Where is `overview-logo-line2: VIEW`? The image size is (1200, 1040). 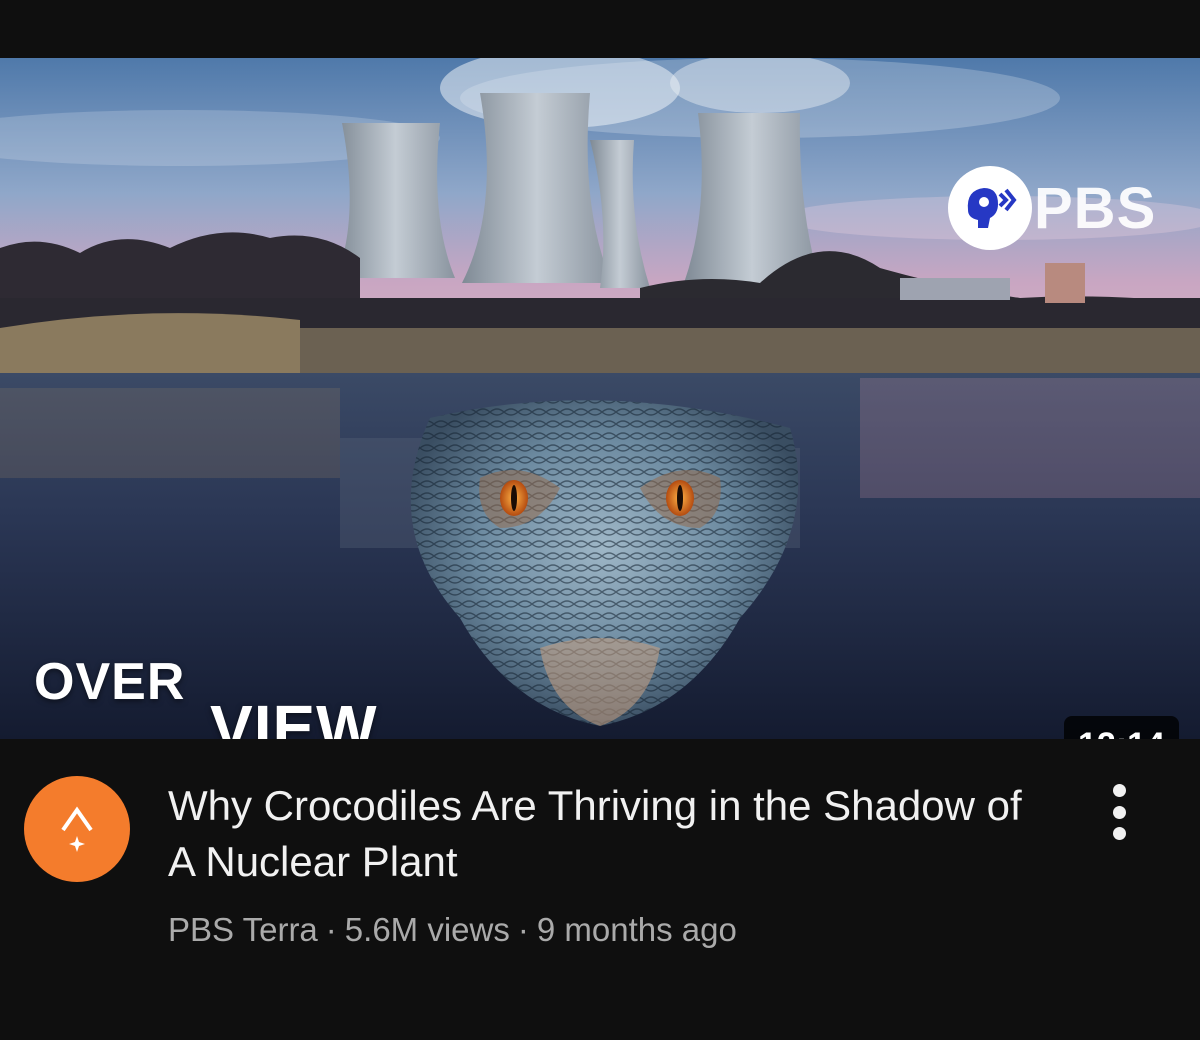
overview-logo-line2: VIEW is located at coordinates (294, 715).